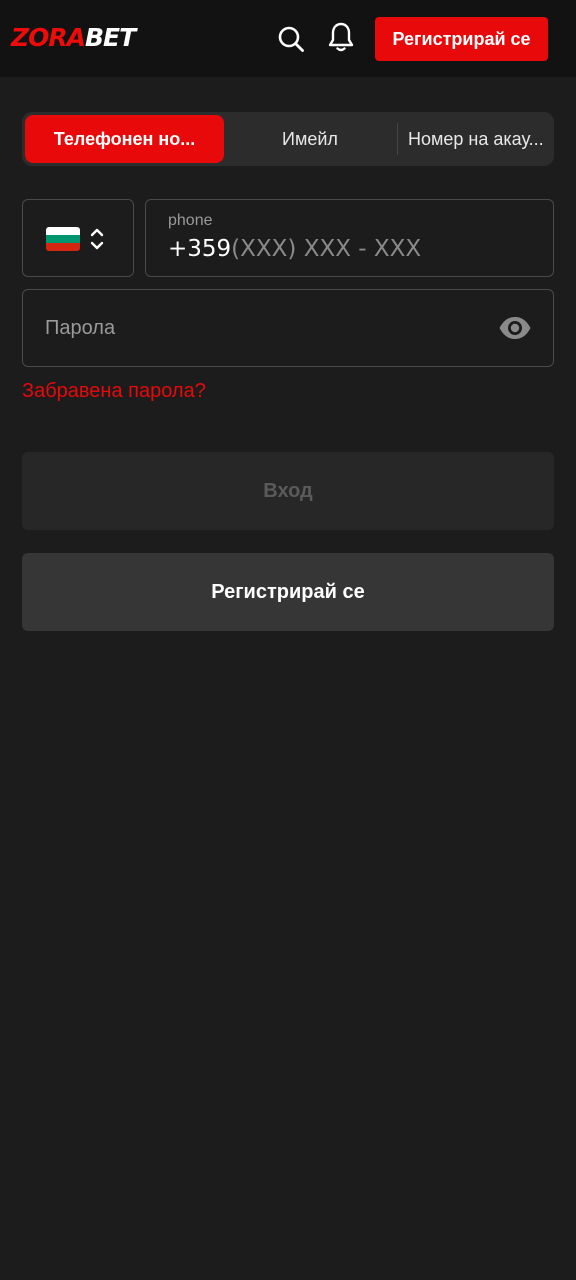 The height and width of the screenshot is (1280, 576). What do you see at coordinates (97, 239) in the screenshot?
I see `chevron-updown-icon` at bounding box center [97, 239].